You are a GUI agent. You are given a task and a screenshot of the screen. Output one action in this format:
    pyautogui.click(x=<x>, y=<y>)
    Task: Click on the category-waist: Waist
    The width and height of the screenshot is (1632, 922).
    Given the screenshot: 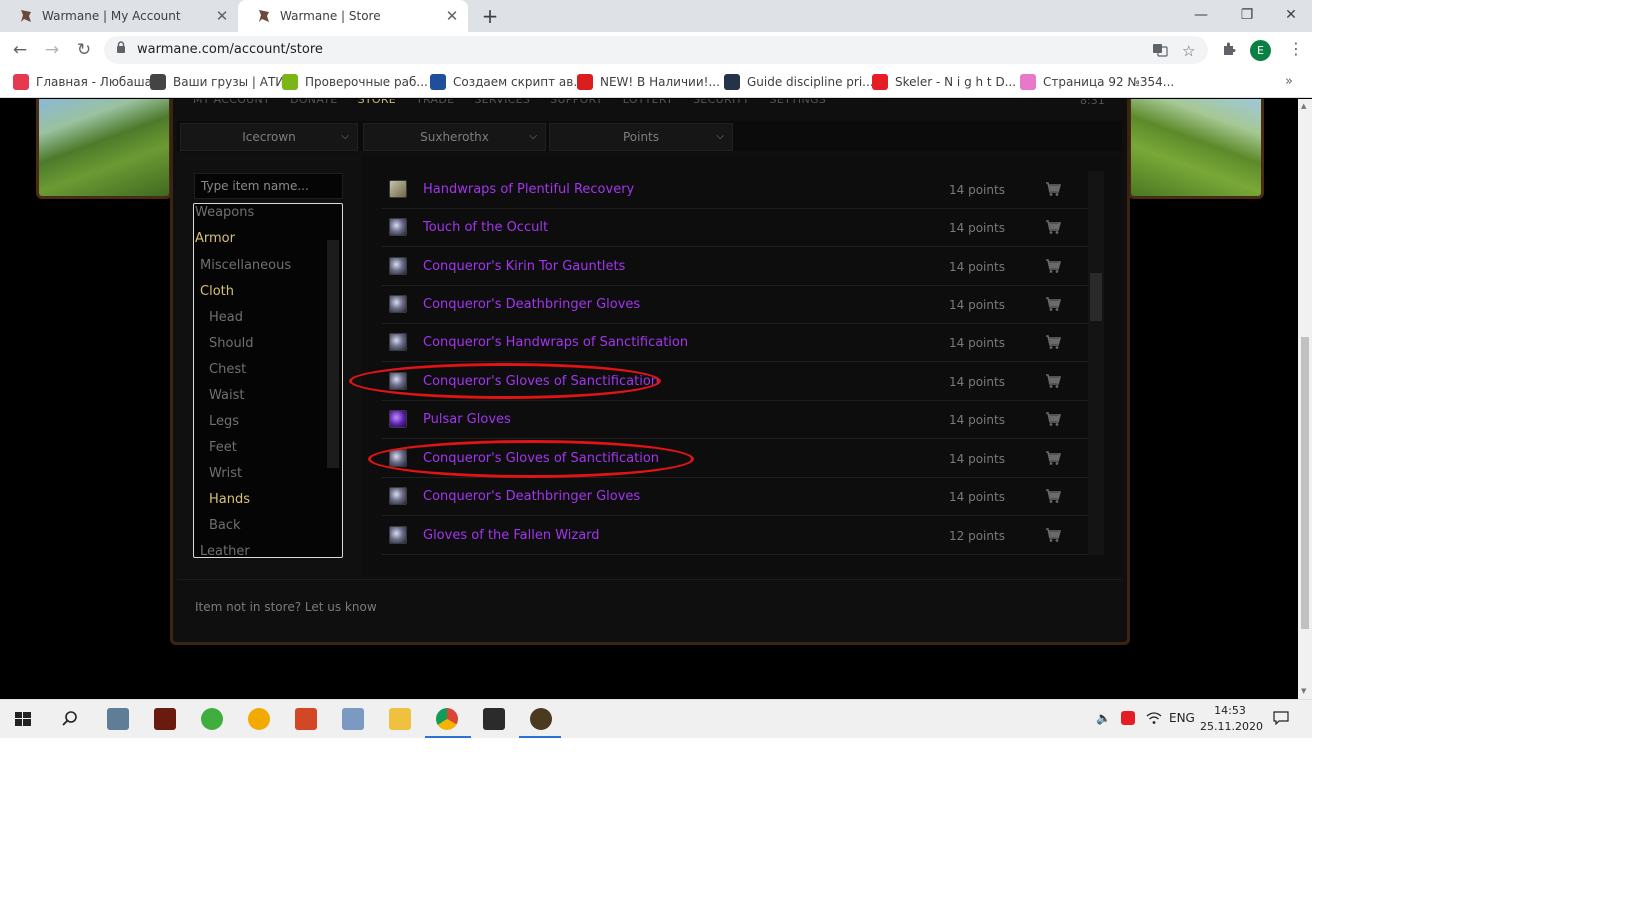 What is the action you would take?
    pyautogui.click(x=226, y=395)
    